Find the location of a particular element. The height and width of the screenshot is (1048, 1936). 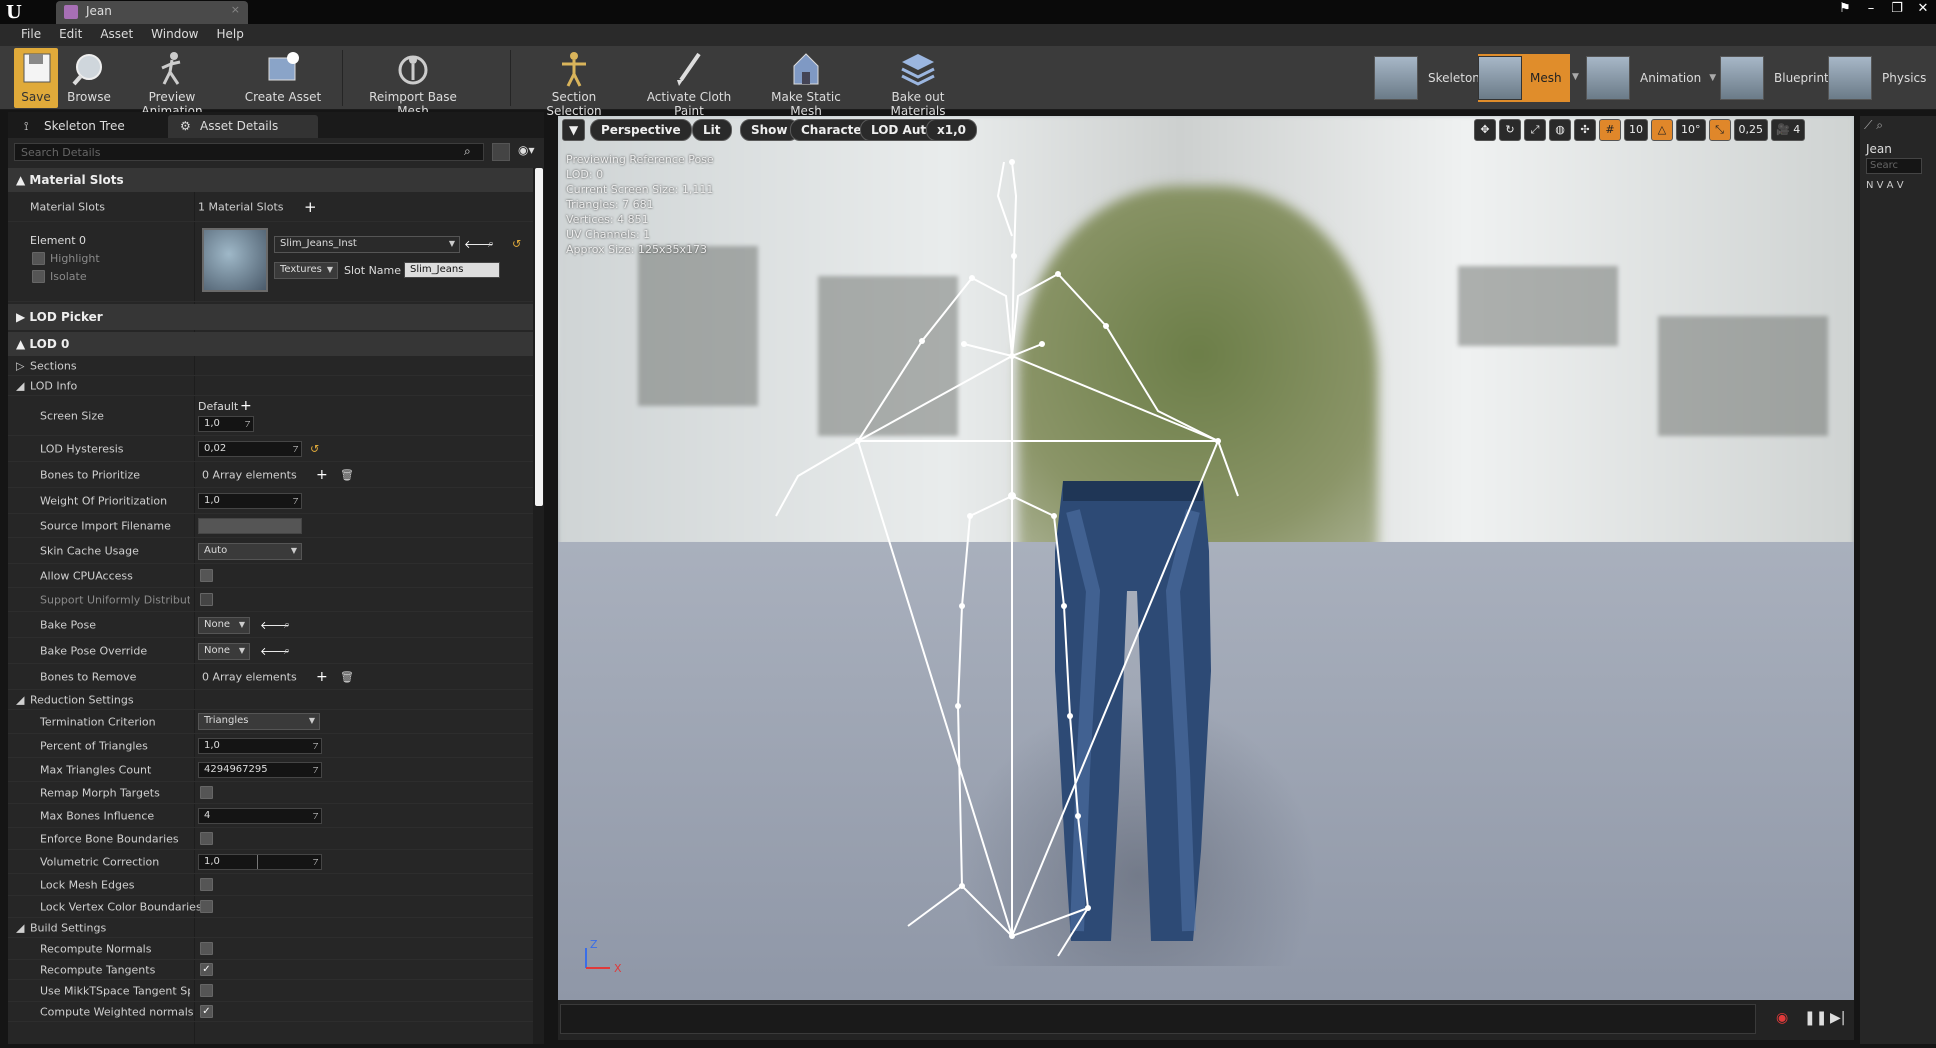

rotation-snap-value: 10° is located at coordinates (1691, 130).